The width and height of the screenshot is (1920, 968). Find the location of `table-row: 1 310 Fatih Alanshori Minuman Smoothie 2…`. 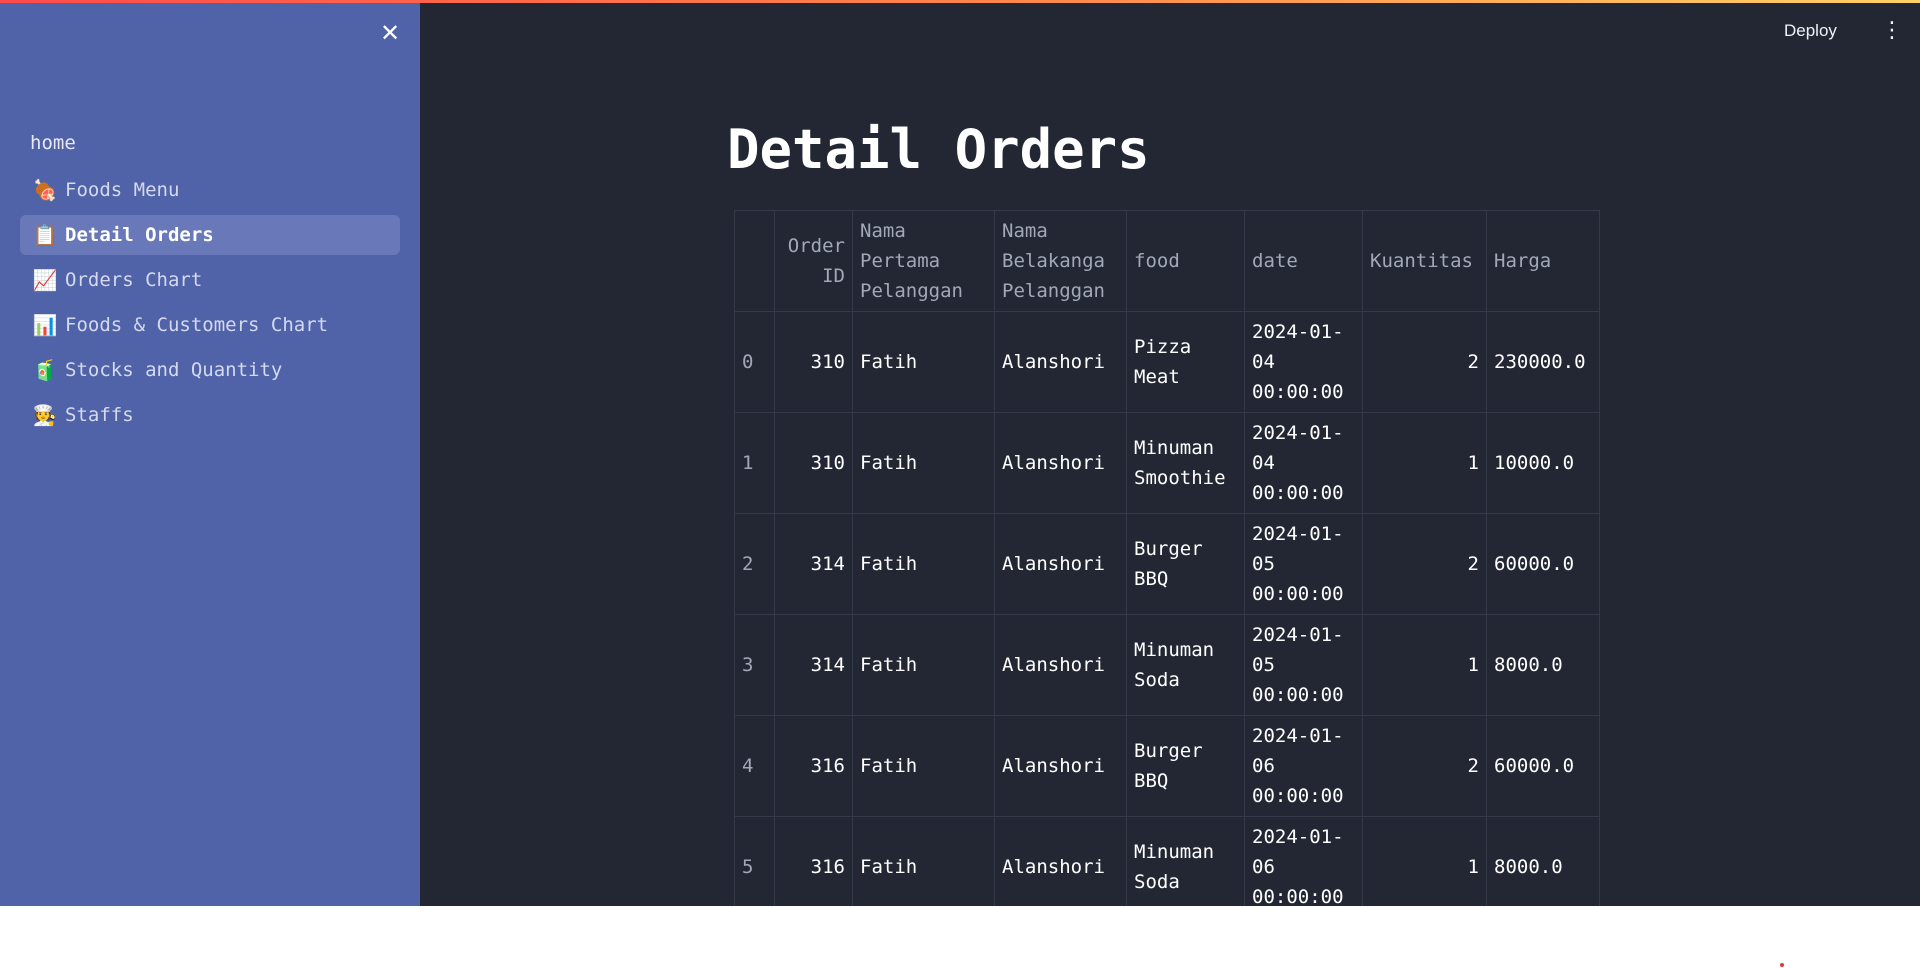

table-row: 1 310 Fatih Alanshori Minuman Smoothie 2… is located at coordinates (1167, 463).